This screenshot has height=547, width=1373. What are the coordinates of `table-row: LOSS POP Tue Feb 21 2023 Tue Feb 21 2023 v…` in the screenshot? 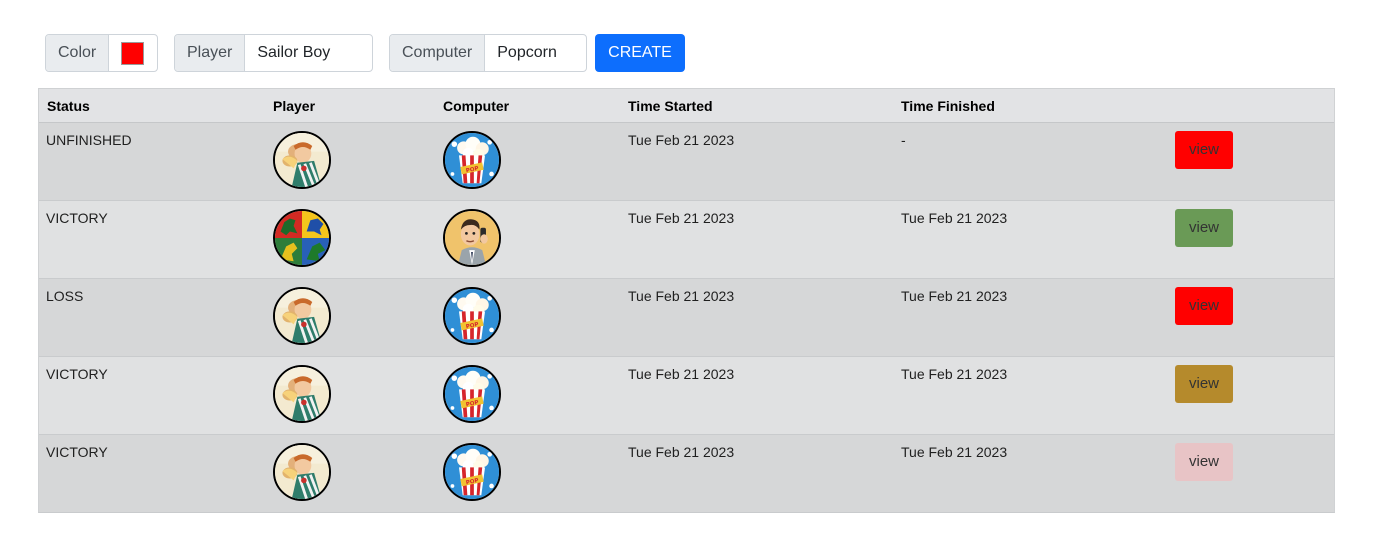 It's located at (686, 318).